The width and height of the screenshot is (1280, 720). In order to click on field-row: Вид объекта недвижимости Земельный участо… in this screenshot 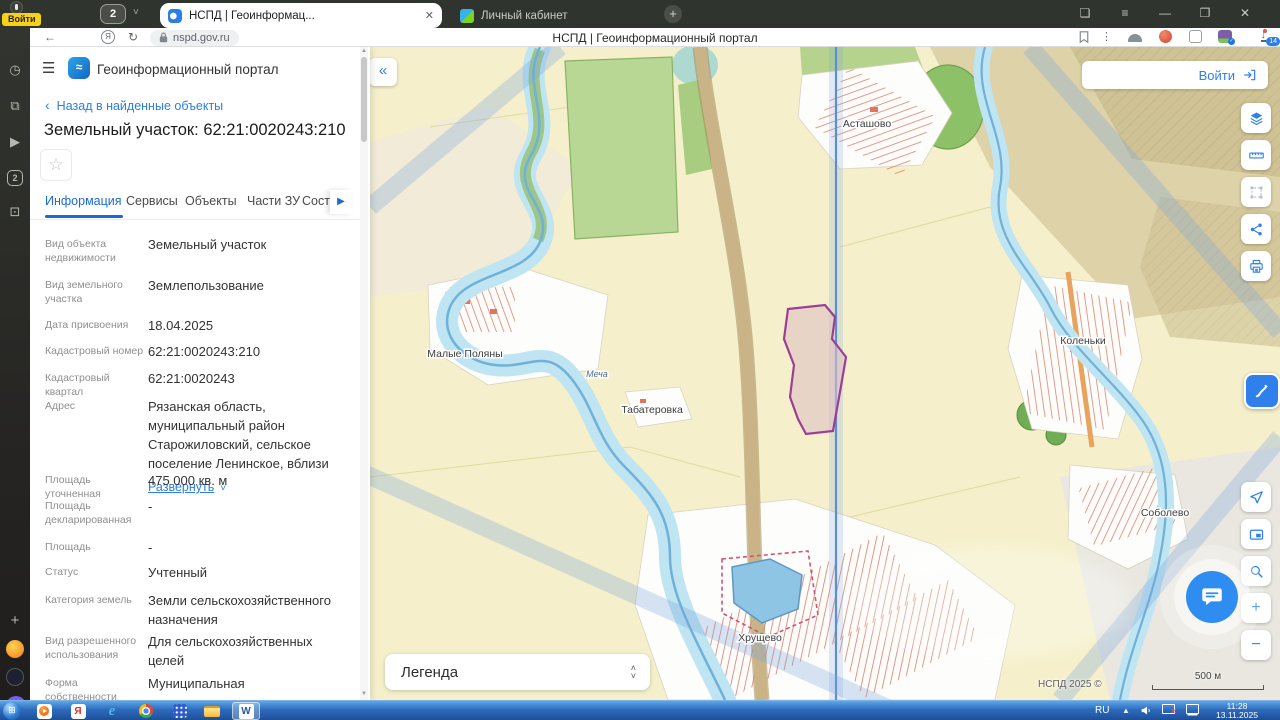, I will do `click(156, 250)`.